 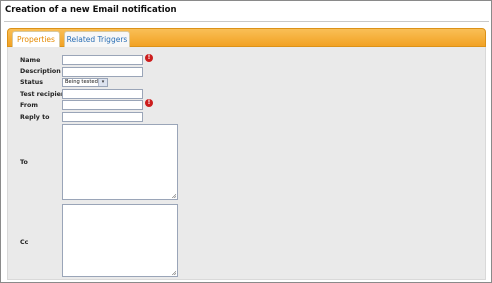 What do you see at coordinates (149, 103) in the screenshot?
I see `from-error-icon: !` at bounding box center [149, 103].